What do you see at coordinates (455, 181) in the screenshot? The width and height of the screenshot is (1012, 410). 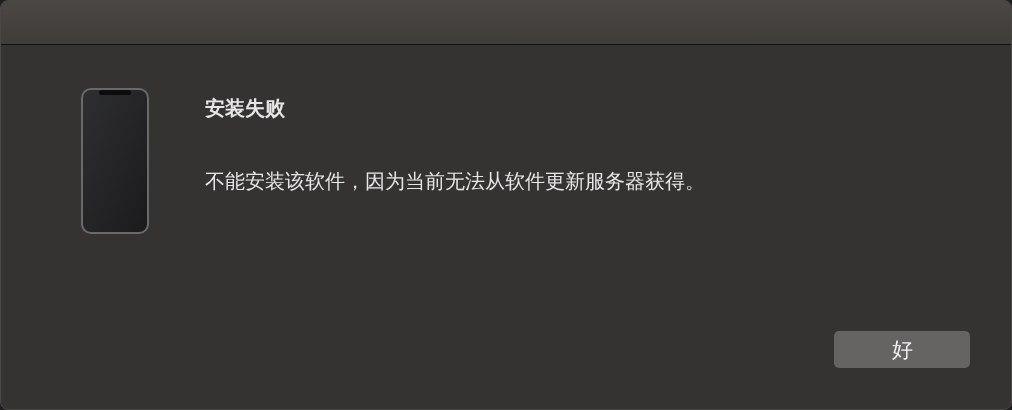 I see `dialog-message: 不能安装该软件，因为当前无法从软件更新服务器获得。` at bounding box center [455, 181].